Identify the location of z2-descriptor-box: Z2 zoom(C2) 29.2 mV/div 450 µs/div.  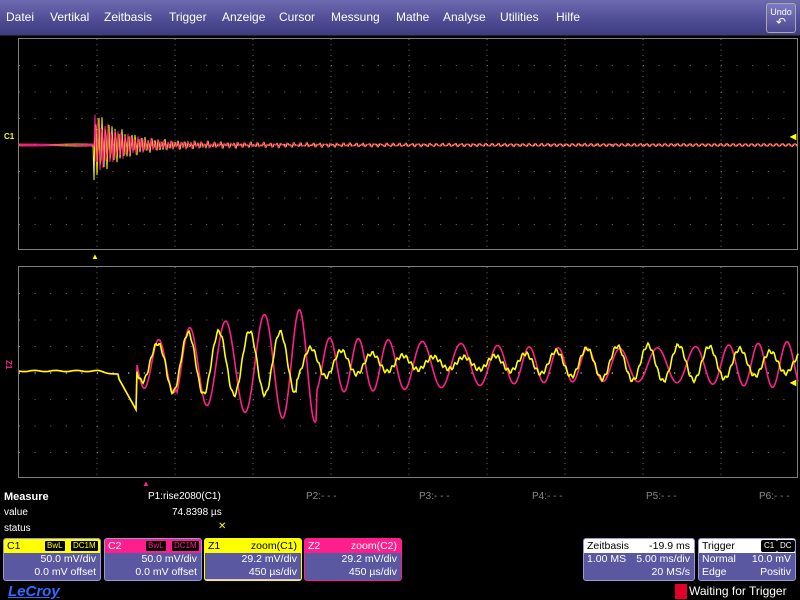
(353, 559).